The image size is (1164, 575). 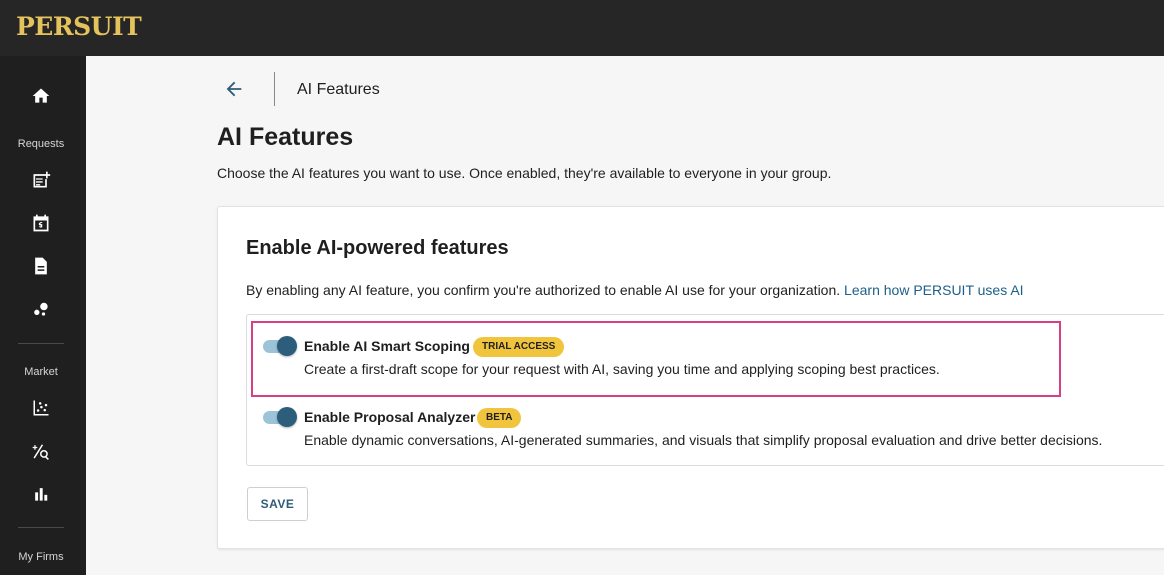 What do you see at coordinates (234, 89) in the screenshot?
I see `arrow-left-icon` at bounding box center [234, 89].